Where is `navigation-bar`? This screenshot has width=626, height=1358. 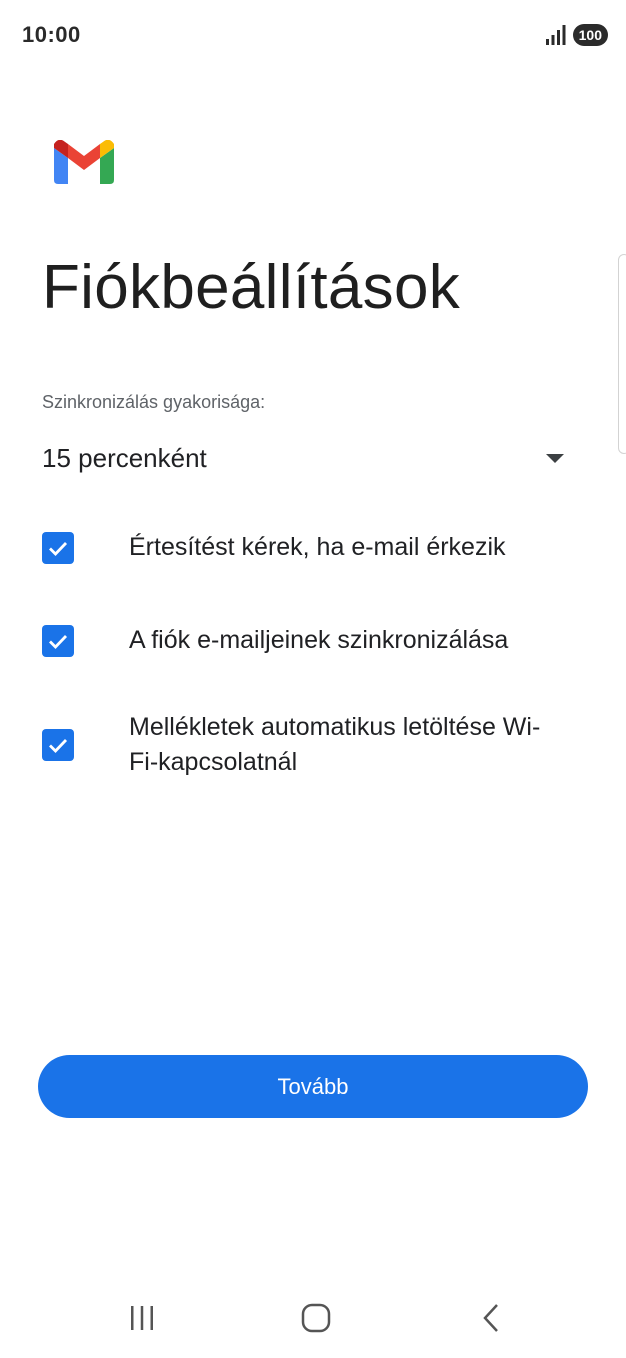 navigation-bar is located at coordinates (313, 1318).